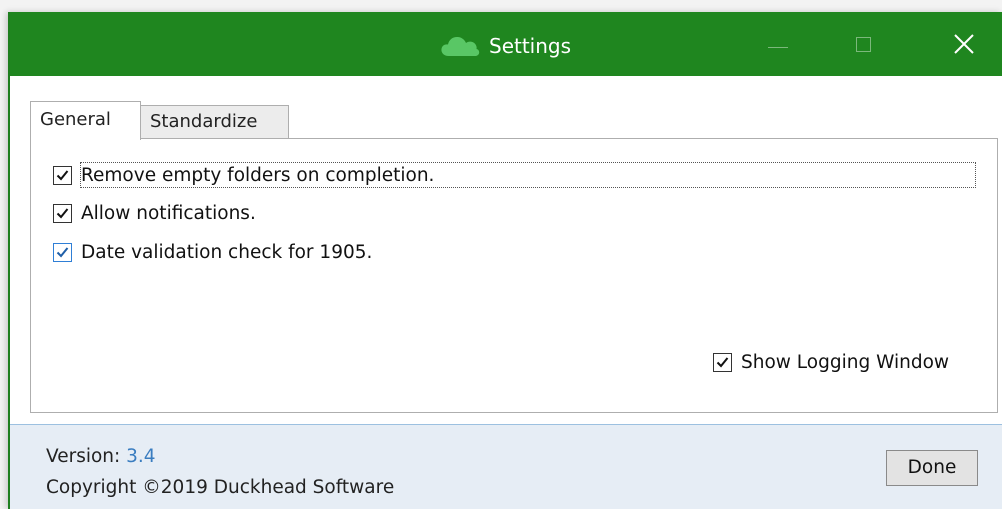  I want to click on date-validation-checkbox: Date validation check for 1905., so click(212, 252).